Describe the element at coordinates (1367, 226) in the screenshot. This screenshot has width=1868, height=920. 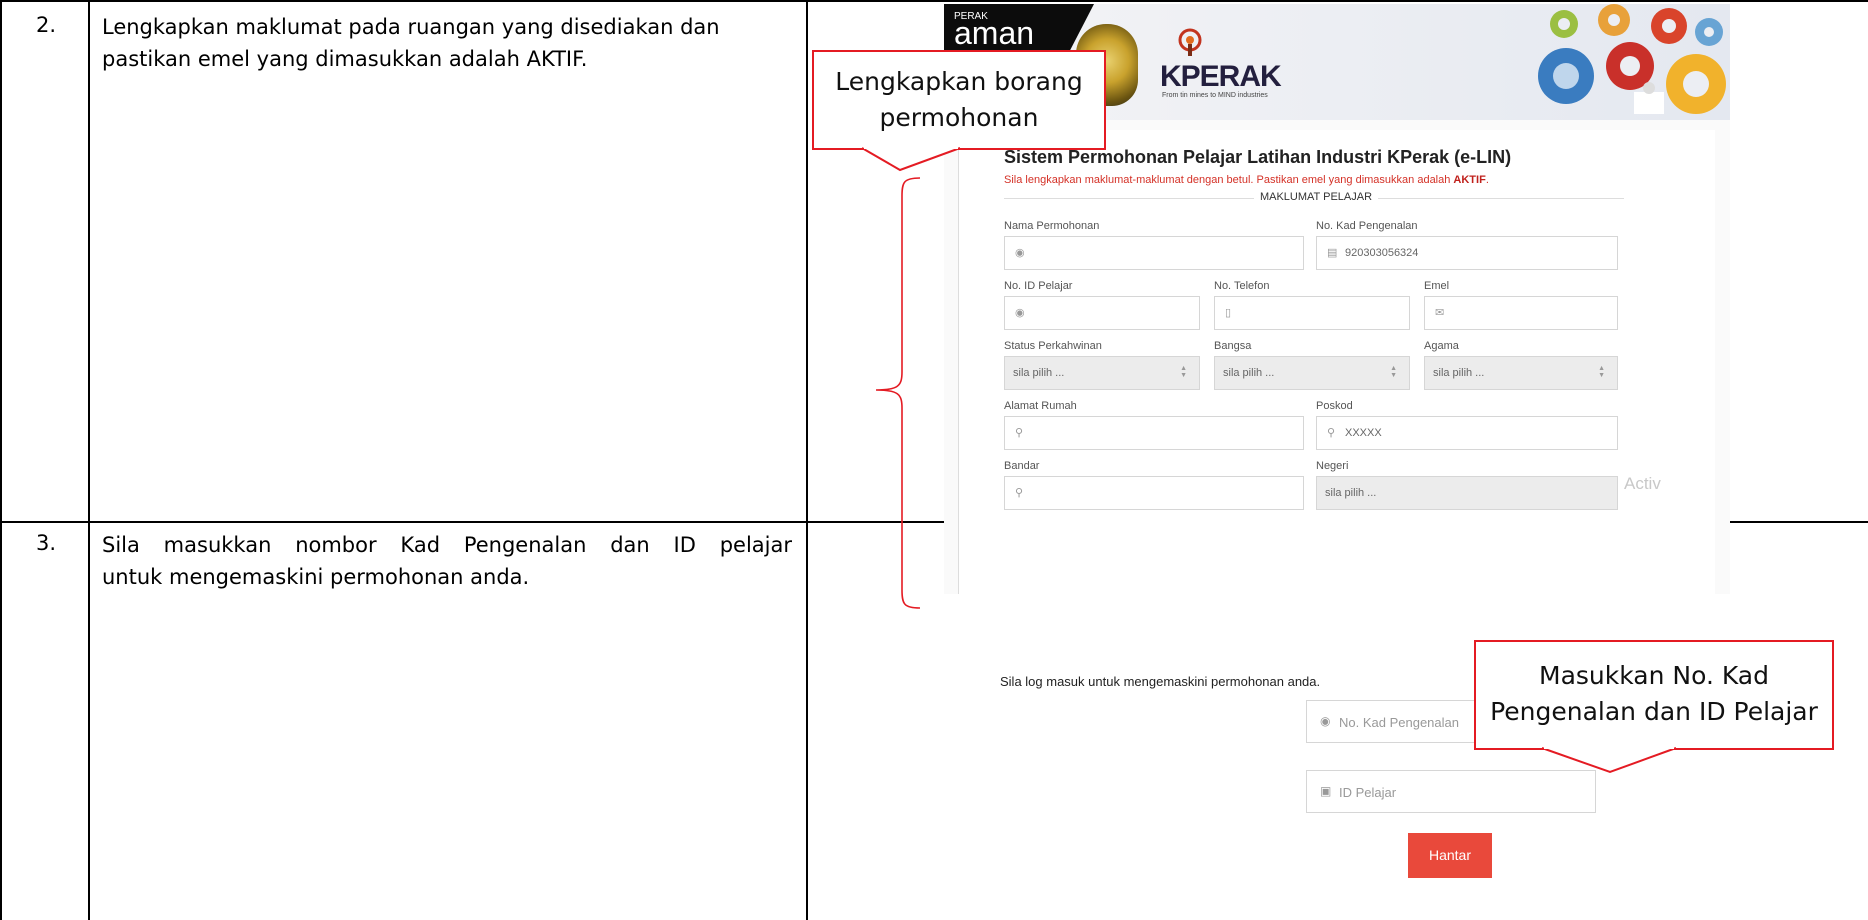
I see `kad-label: No. Kad Pengenalan` at that location.